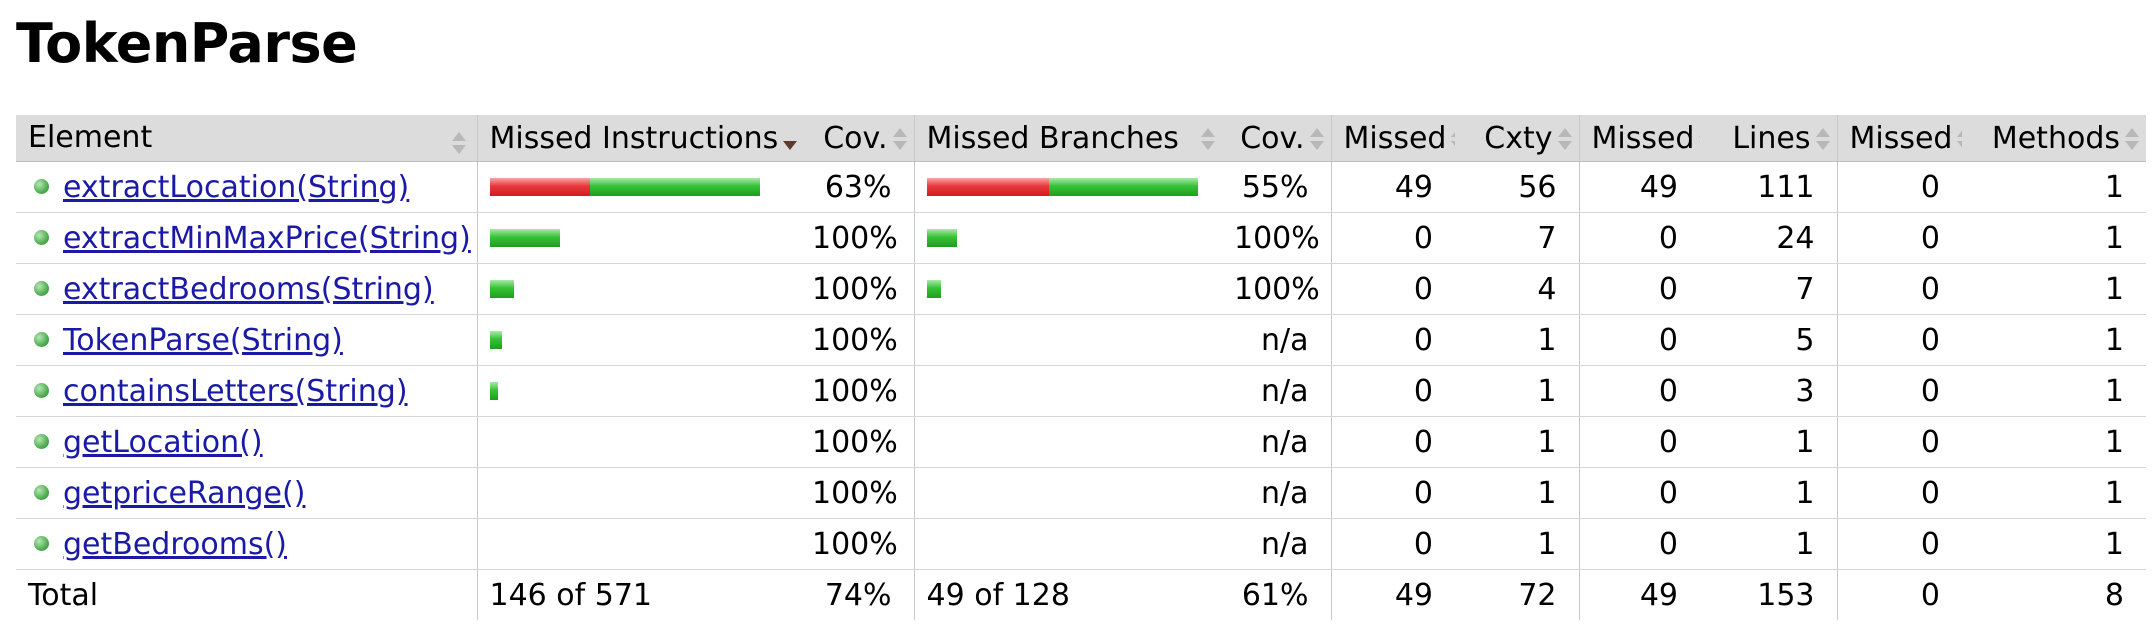  I want to click on instructions-missed-bar, so click(539, 186).